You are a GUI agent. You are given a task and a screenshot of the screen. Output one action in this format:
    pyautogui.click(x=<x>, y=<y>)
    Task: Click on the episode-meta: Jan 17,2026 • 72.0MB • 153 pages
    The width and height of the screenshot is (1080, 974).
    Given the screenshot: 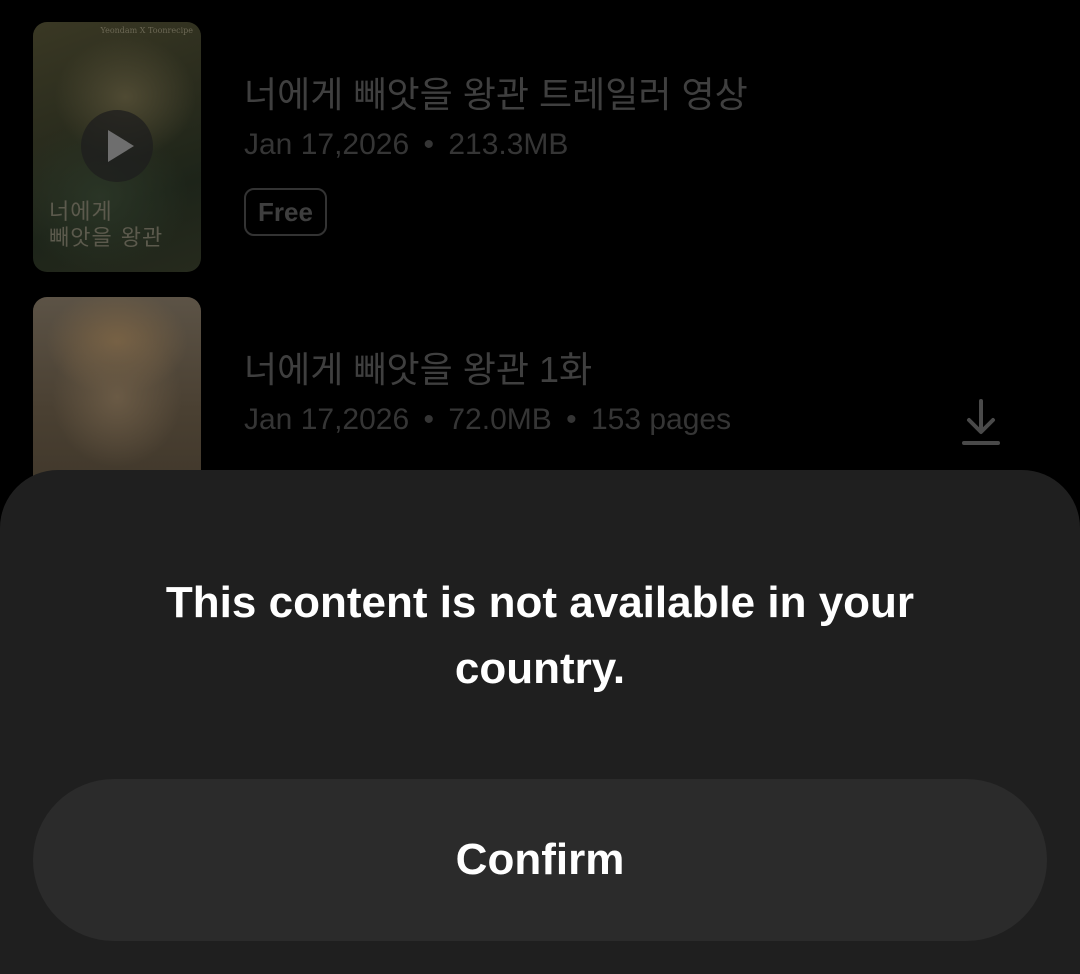 What is the action you would take?
    pyautogui.click(x=487, y=420)
    